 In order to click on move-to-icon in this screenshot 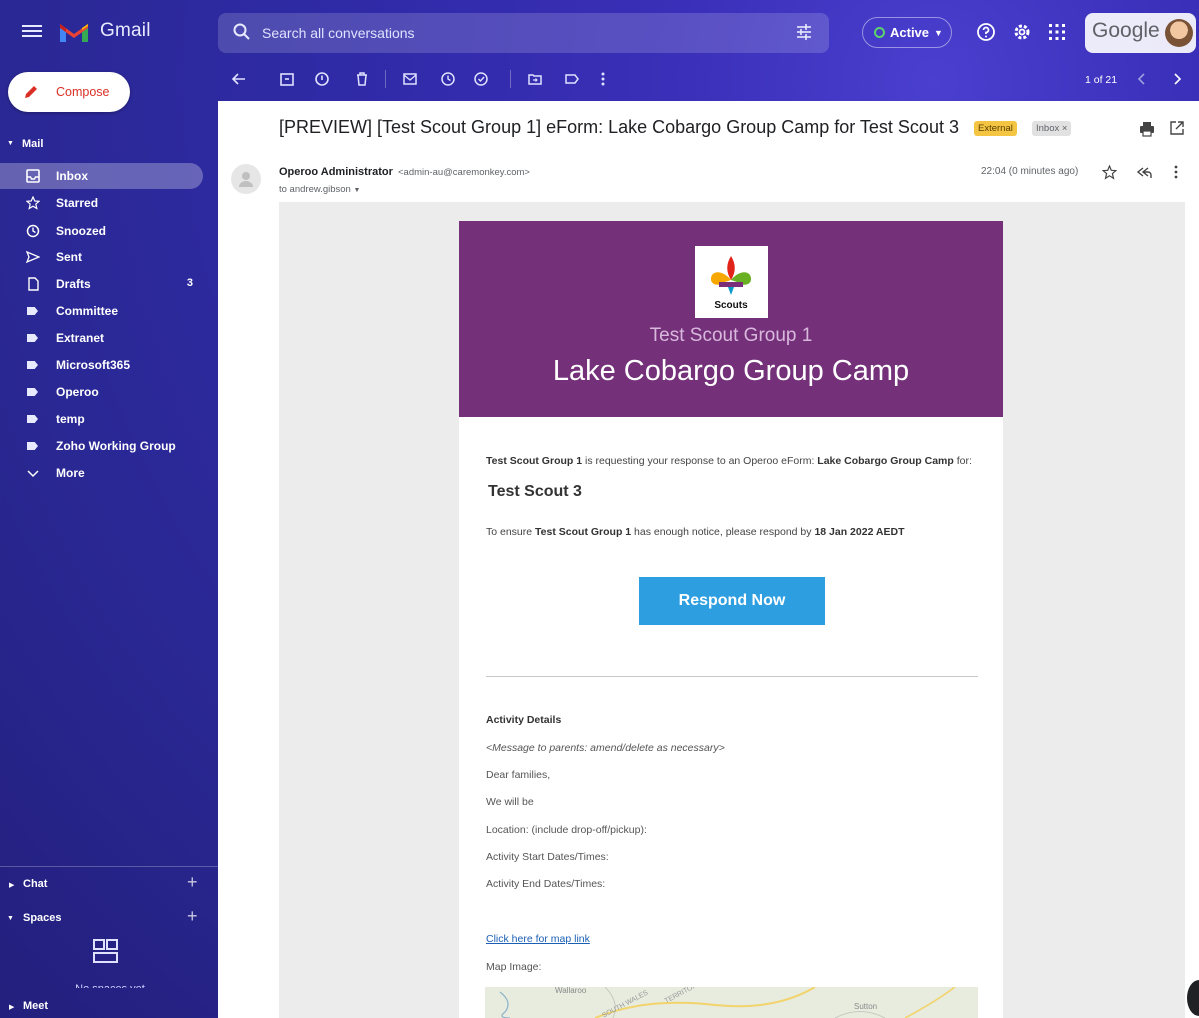, I will do `click(535, 79)`.